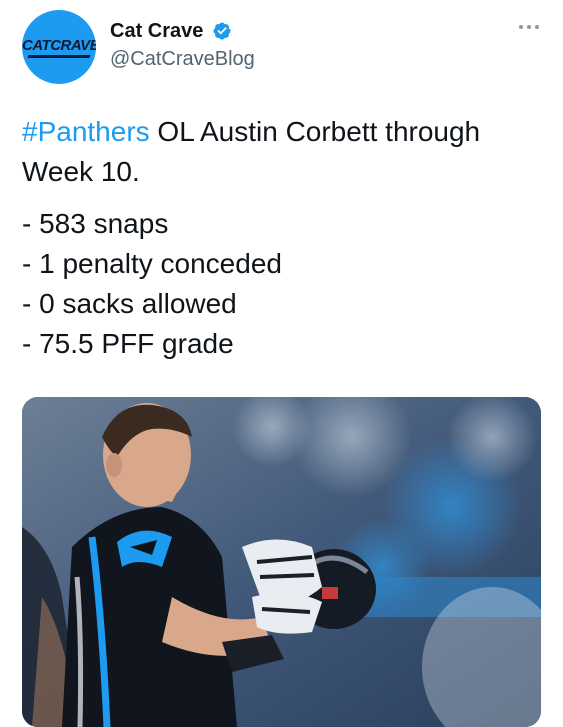 This screenshot has width=563, height=727. Describe the element at coordinates (95, 223) in the screenshot. I see `stat-item: - 583 snaps` at that location.